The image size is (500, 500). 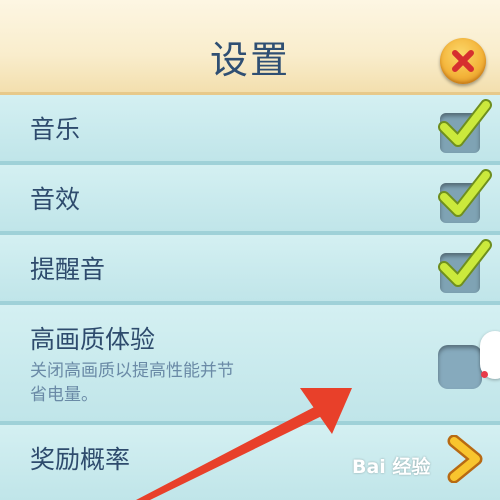 I want to click on watermark: Bai 经验, so click(x=391, y=467).